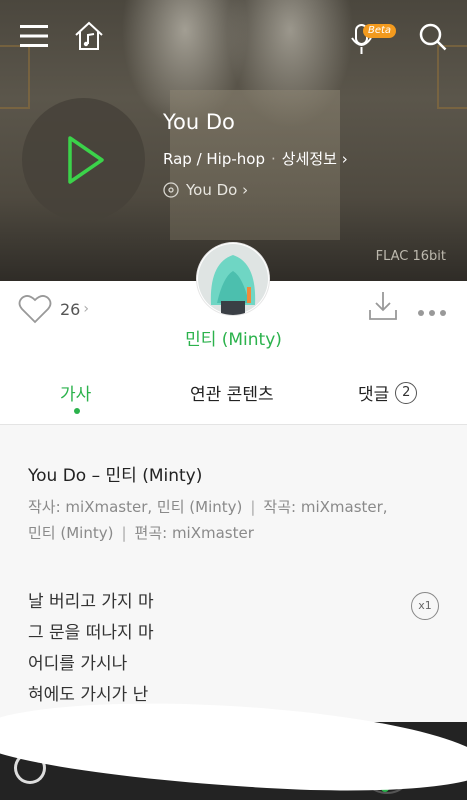 The width and height of the screenshot is (467, 800). What do you see at coordinates (406, 392) in the screenshot?
I see `comments-count-badge: 2` at bounding box center [406, 392].